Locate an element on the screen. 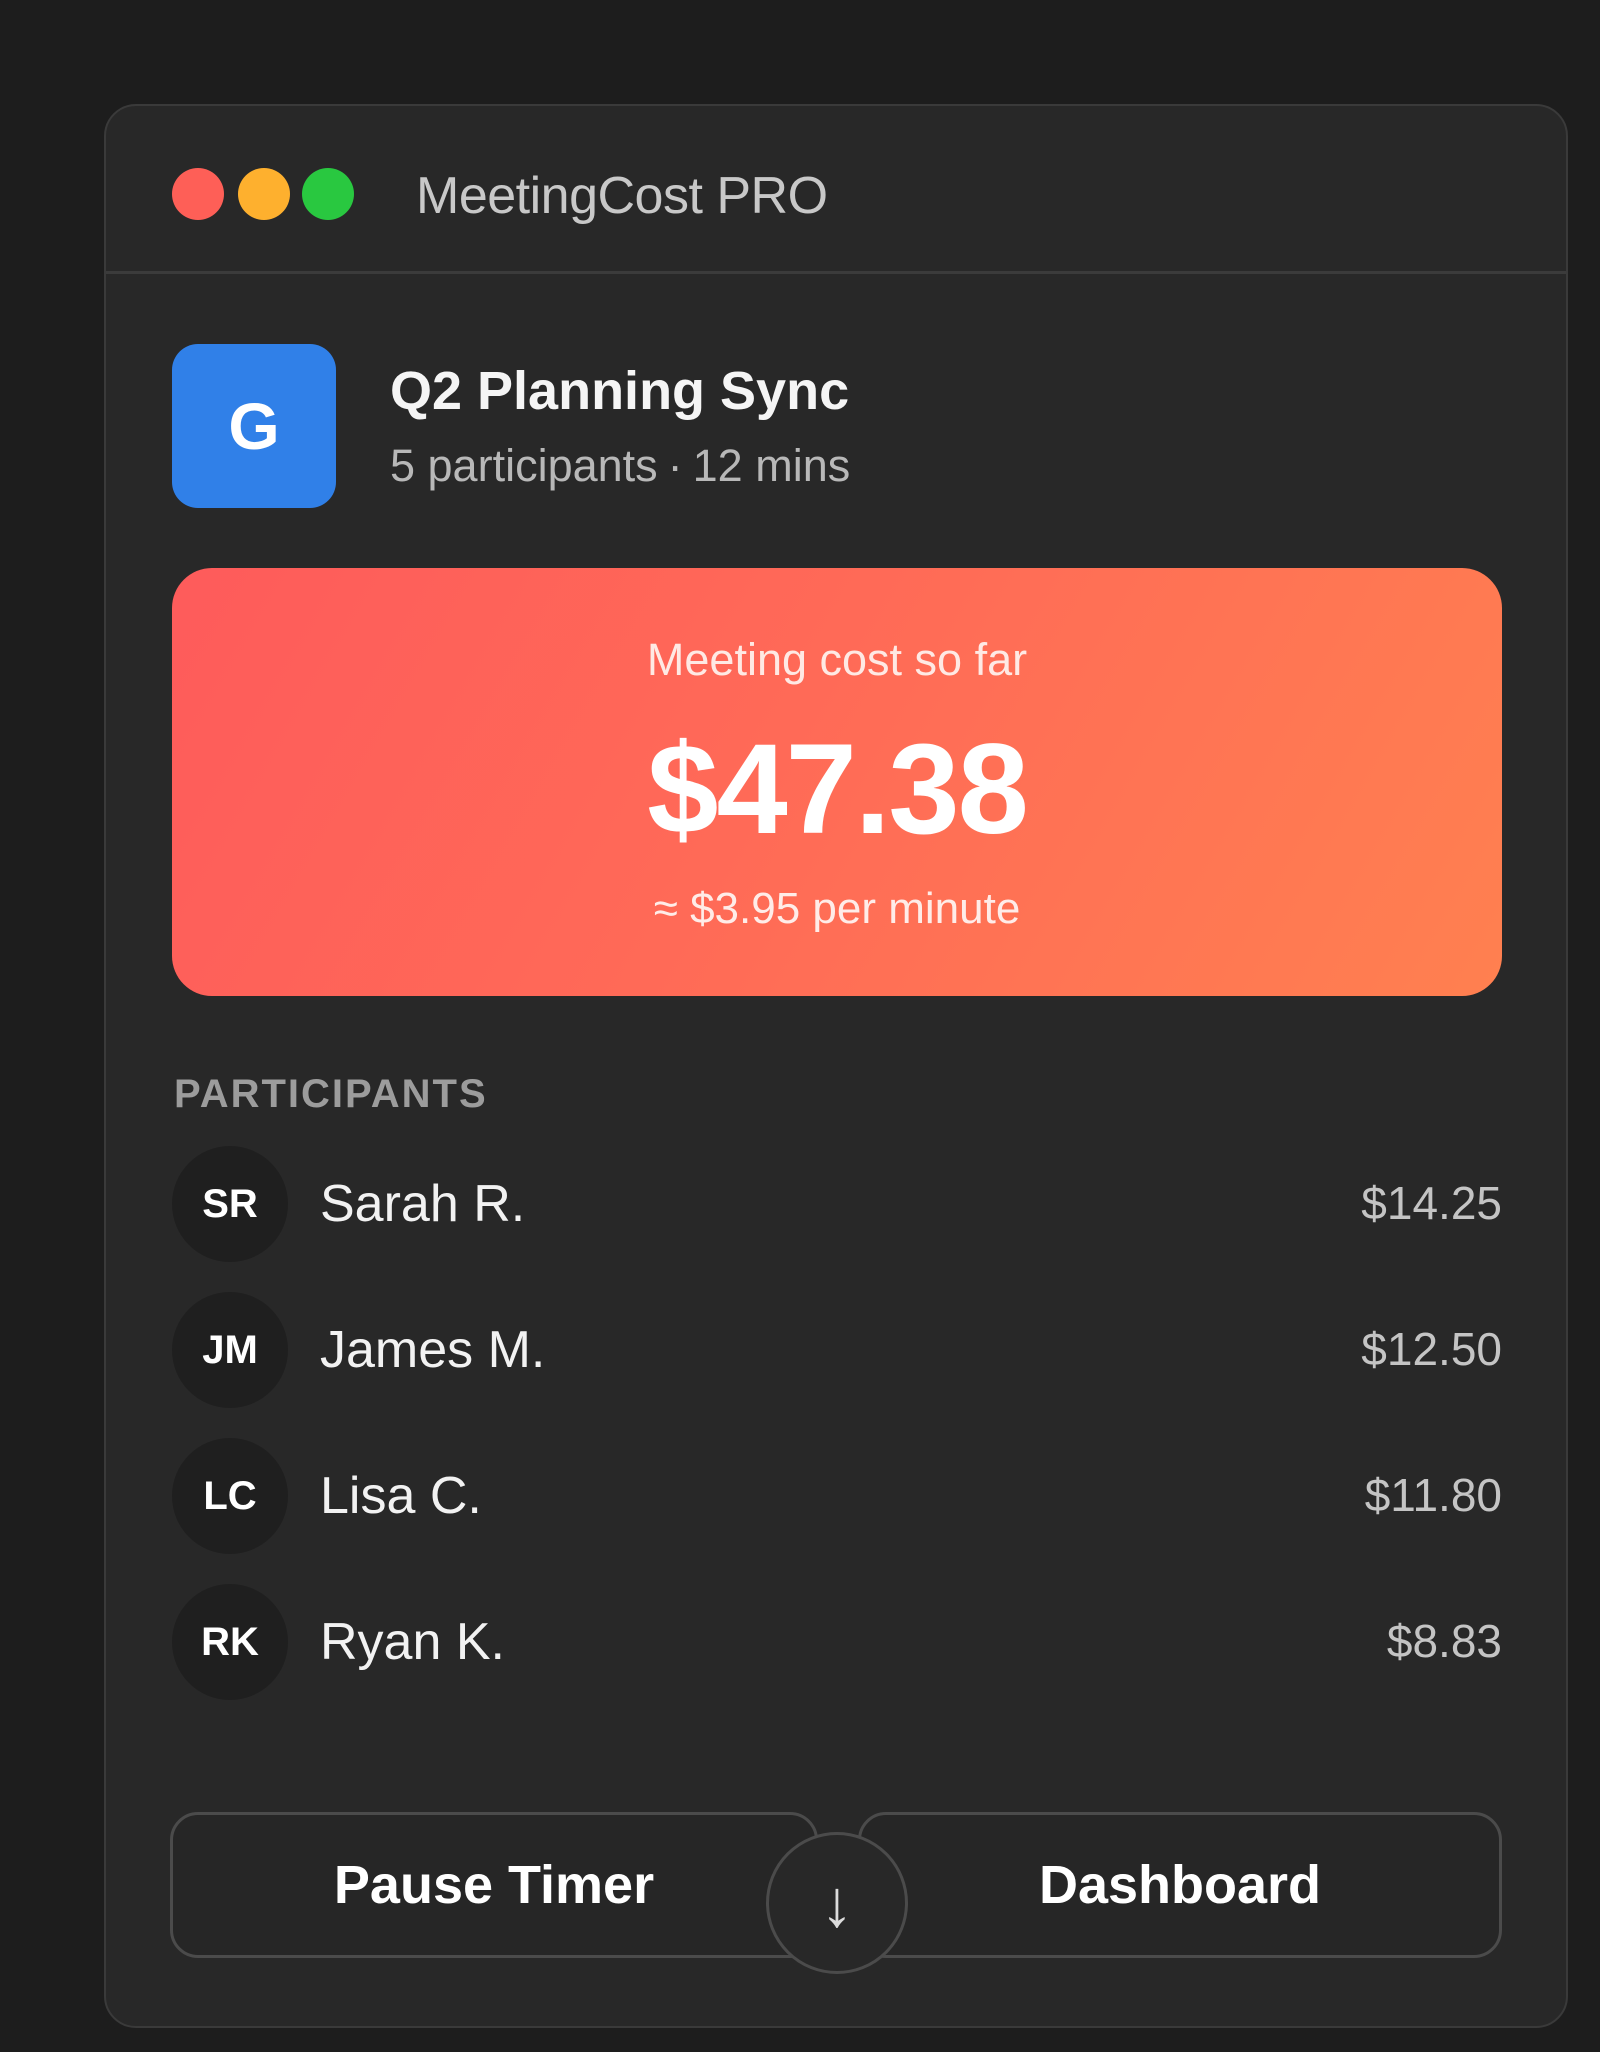 Image resolution: width=1600 pixels, height=2052 pixels. participant-cost: $12.50 is located at coordinates (1431, 1349).